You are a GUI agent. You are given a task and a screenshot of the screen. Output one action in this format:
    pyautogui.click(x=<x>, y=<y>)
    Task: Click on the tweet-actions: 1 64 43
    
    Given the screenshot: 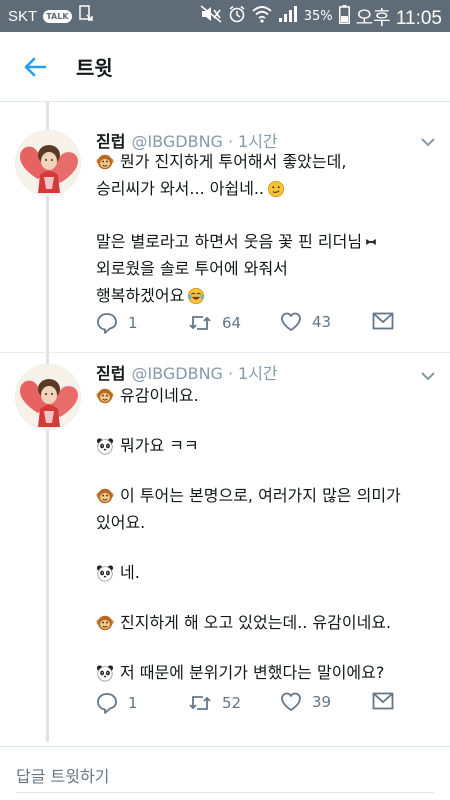 What is the action you would take?
    pyautogui.click(x=246, y=324)
    